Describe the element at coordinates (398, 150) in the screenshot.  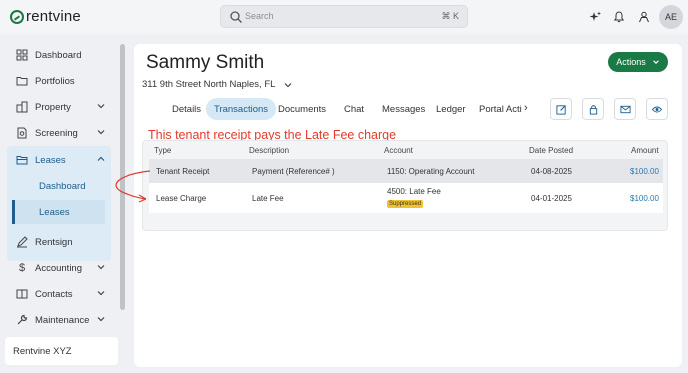
I see `column-header-account: Account` at that location.